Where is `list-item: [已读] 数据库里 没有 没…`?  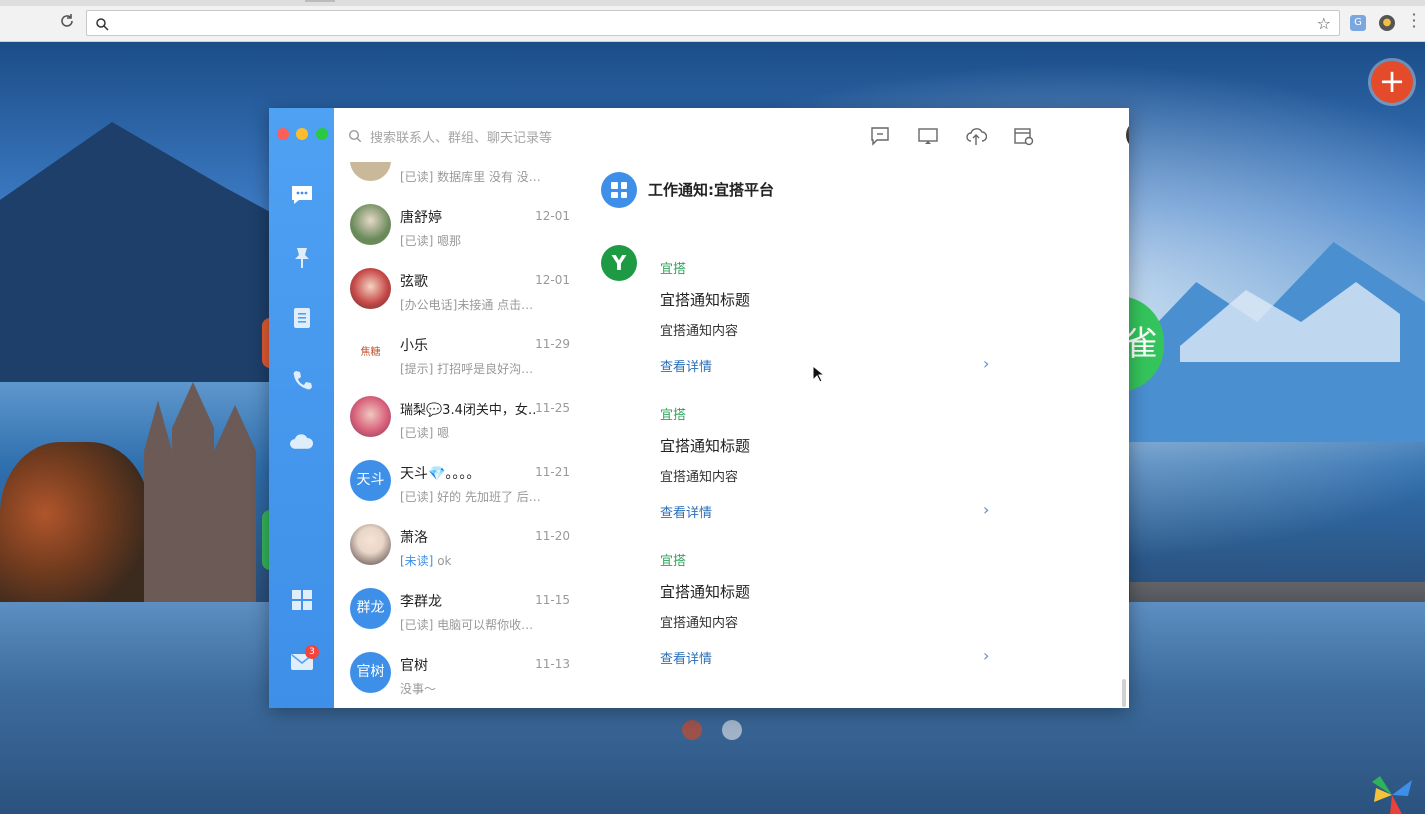 list-item: [已读] 数据库里 没有 没… is located at coordinates (458, 178).